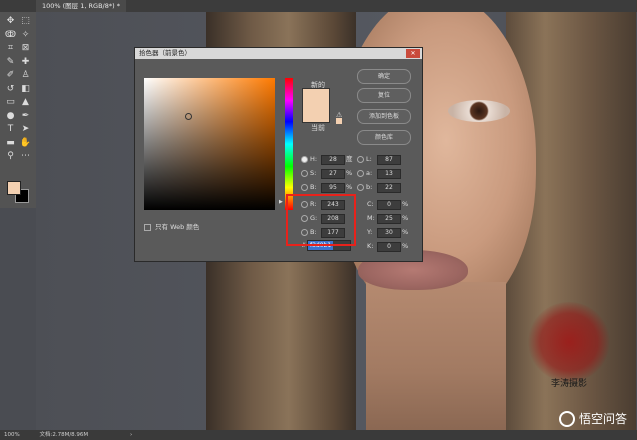 Image resolution: width=637 pixels, height=440 pixels. What do you see at coordinates (370, 246) in the screenshot?
I see `k-label: K:` at bounding box center [370, 246].